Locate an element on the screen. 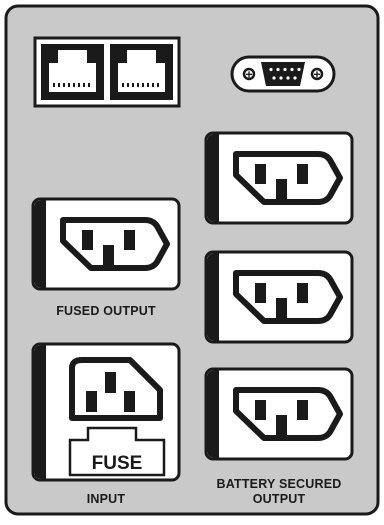  port-plus-right: + is located at coordinates (316, 75).